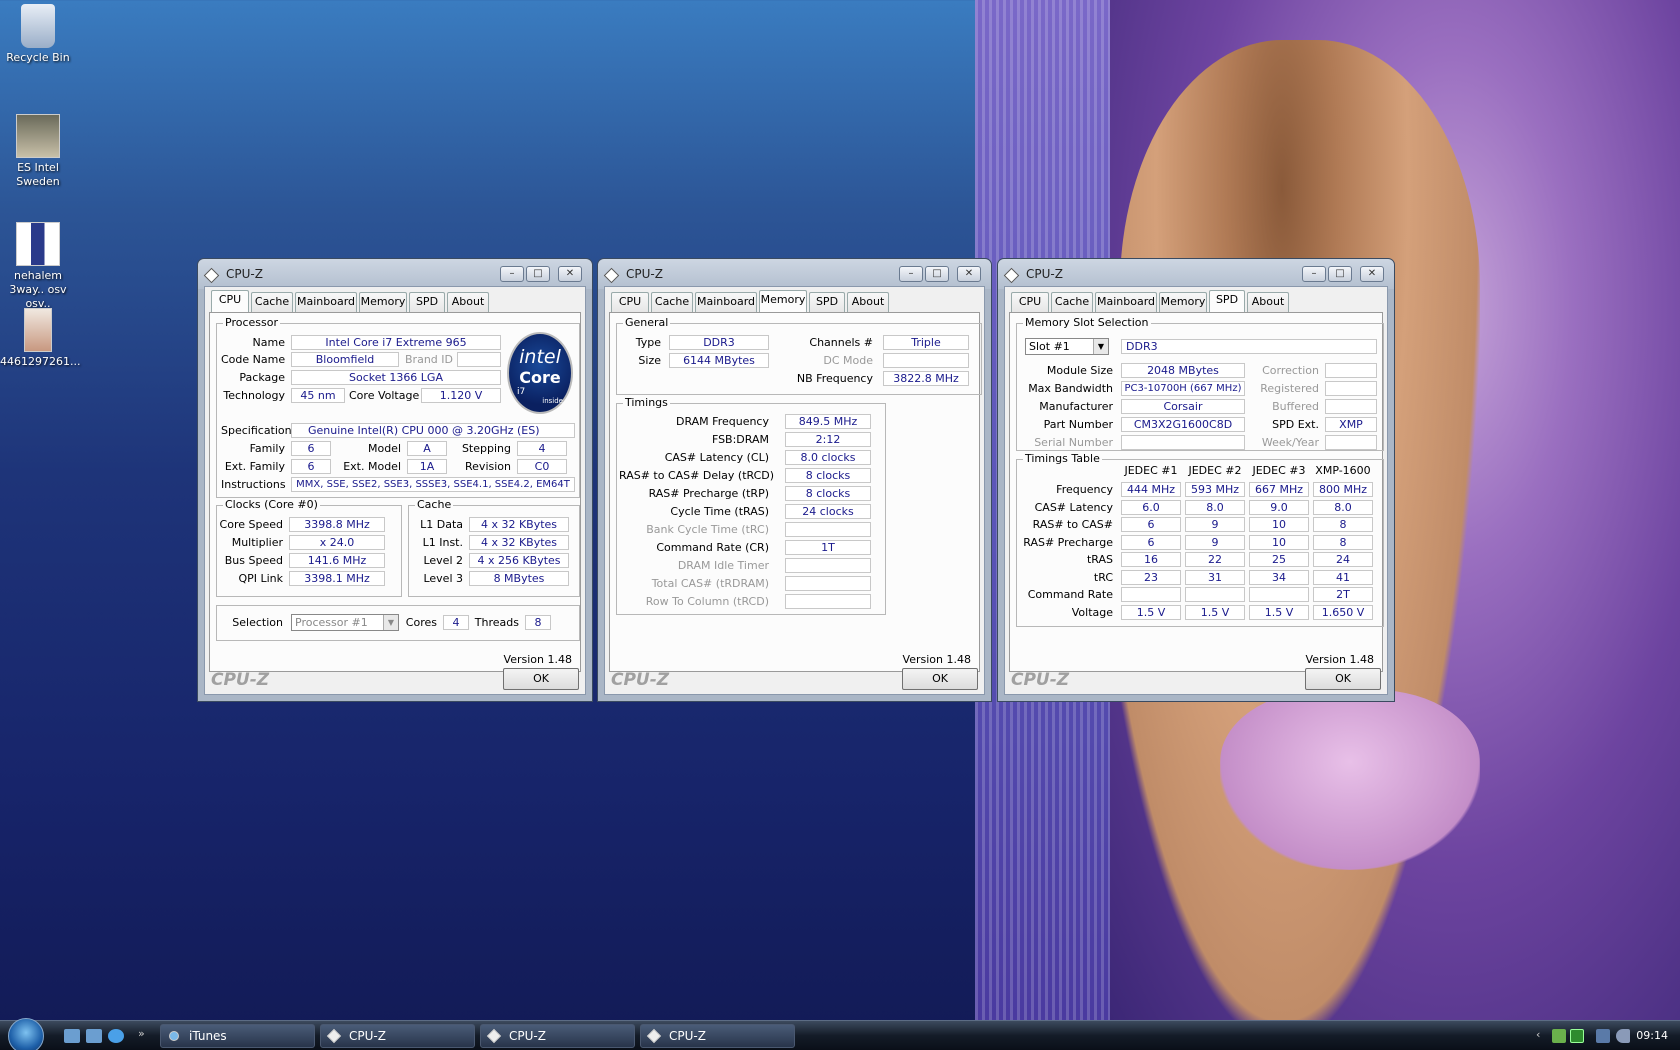 Image resolution: width=1680 pixels, height=1050 pixels. Describe the element at coordinates (557, 1036) in the screenshot. I see `taskbar-item-cpuz-2: CPU-Z` at that location.